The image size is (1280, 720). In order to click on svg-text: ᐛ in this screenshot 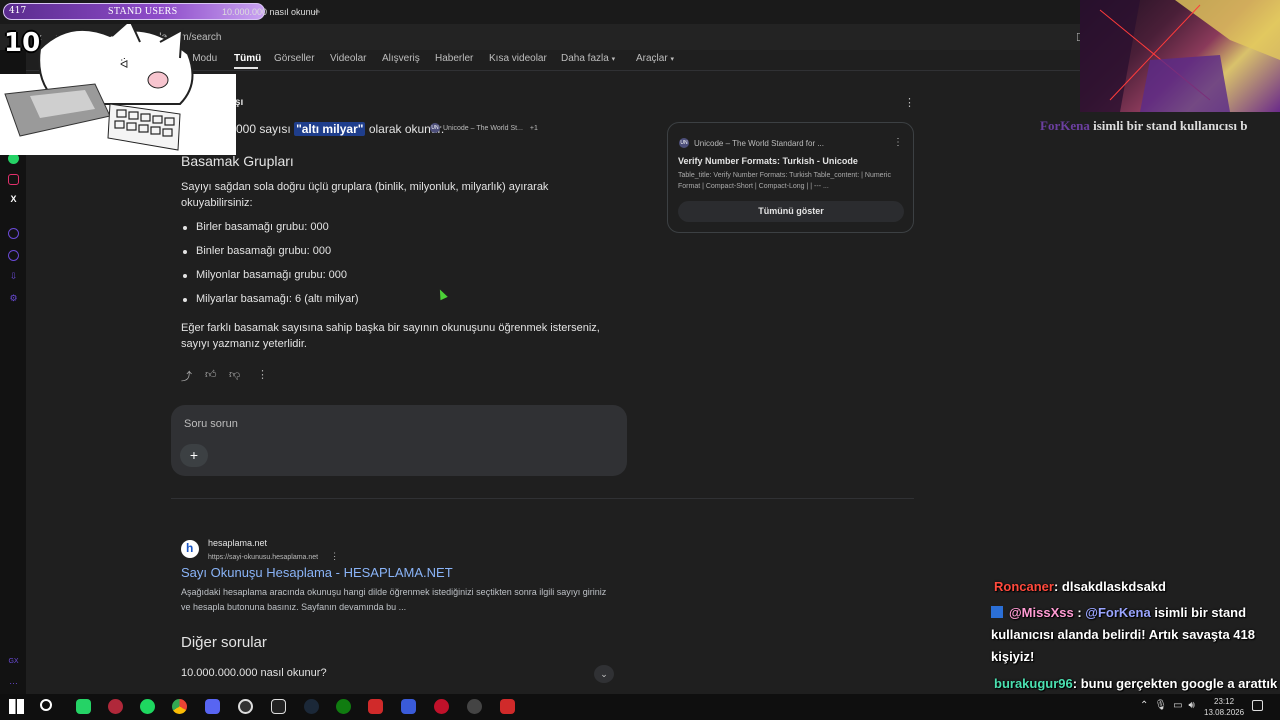, I will do `click(124, 64)`.